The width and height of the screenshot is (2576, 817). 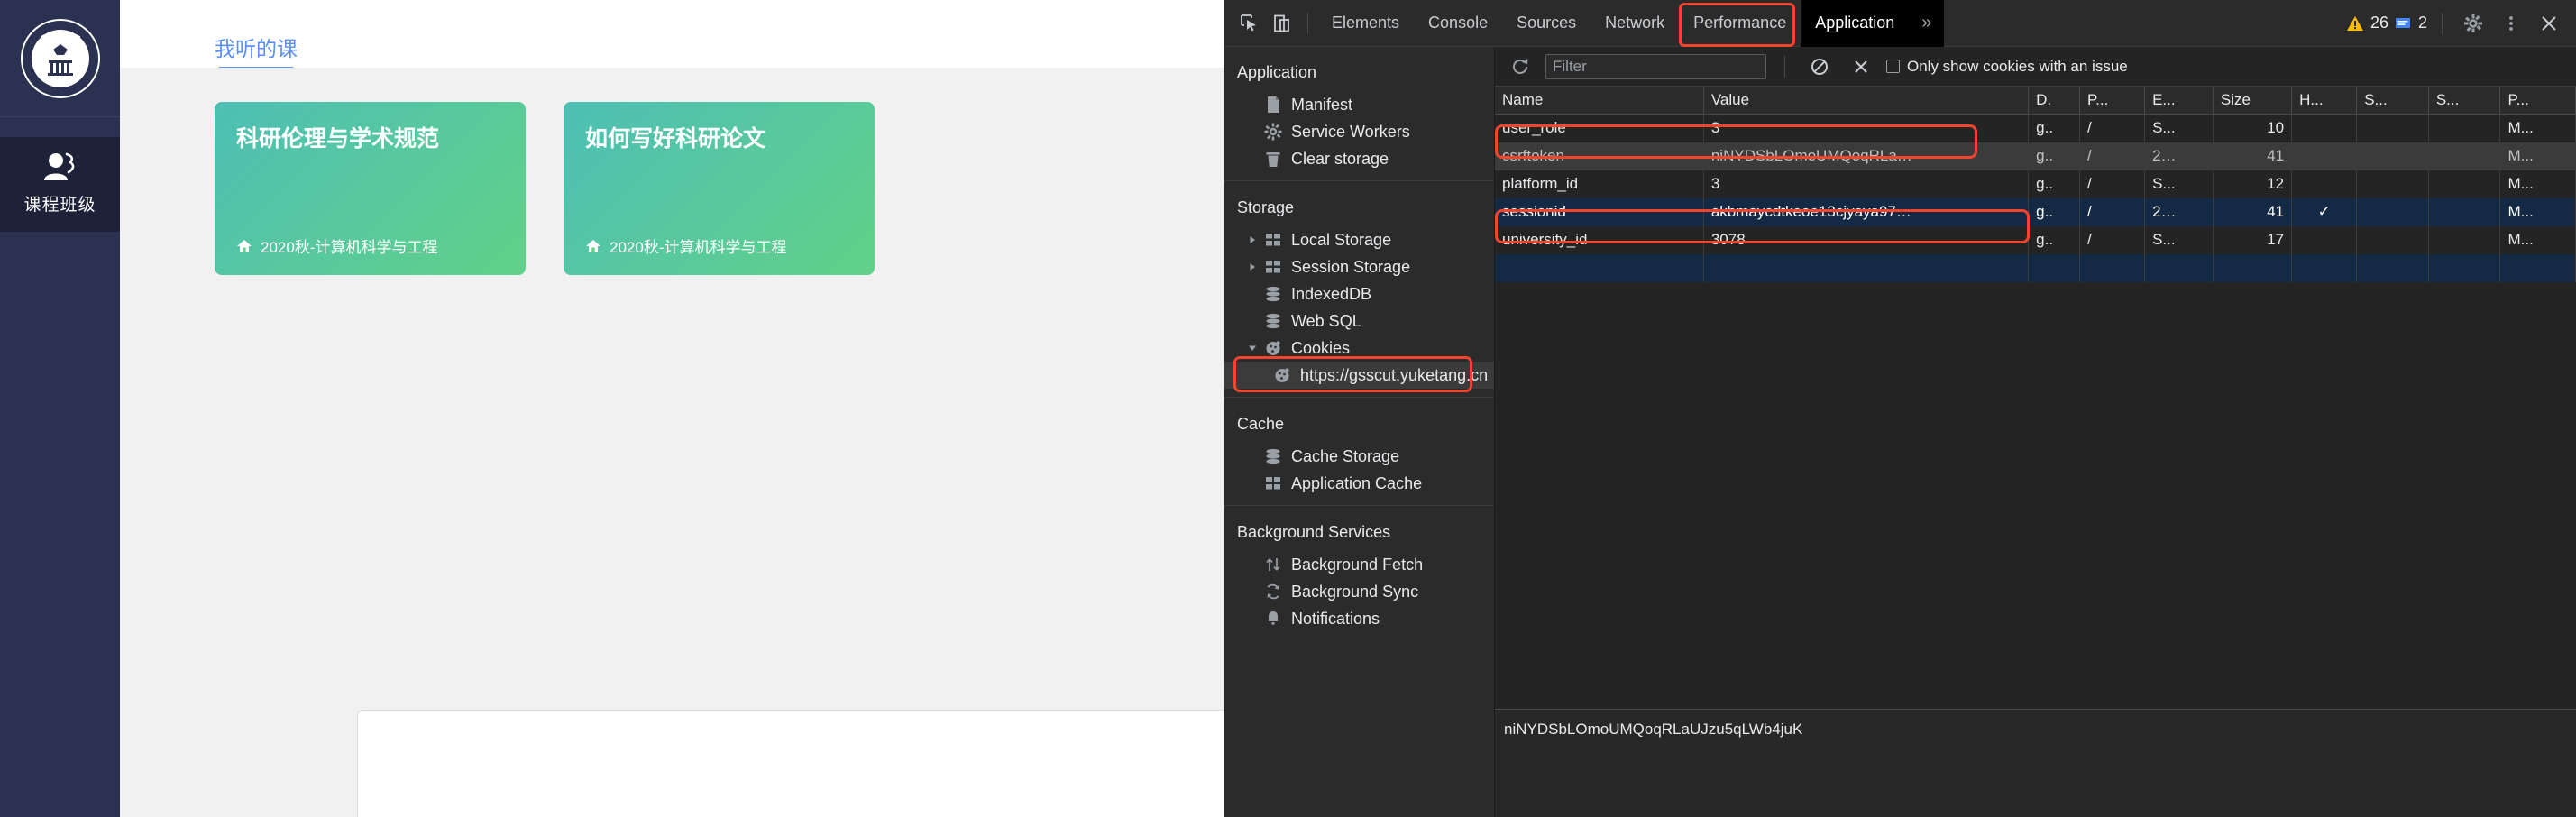 What do you see at coordinates (593, 246) in the screenshot?
I see `home-icon` at bounding box center [593, 246].